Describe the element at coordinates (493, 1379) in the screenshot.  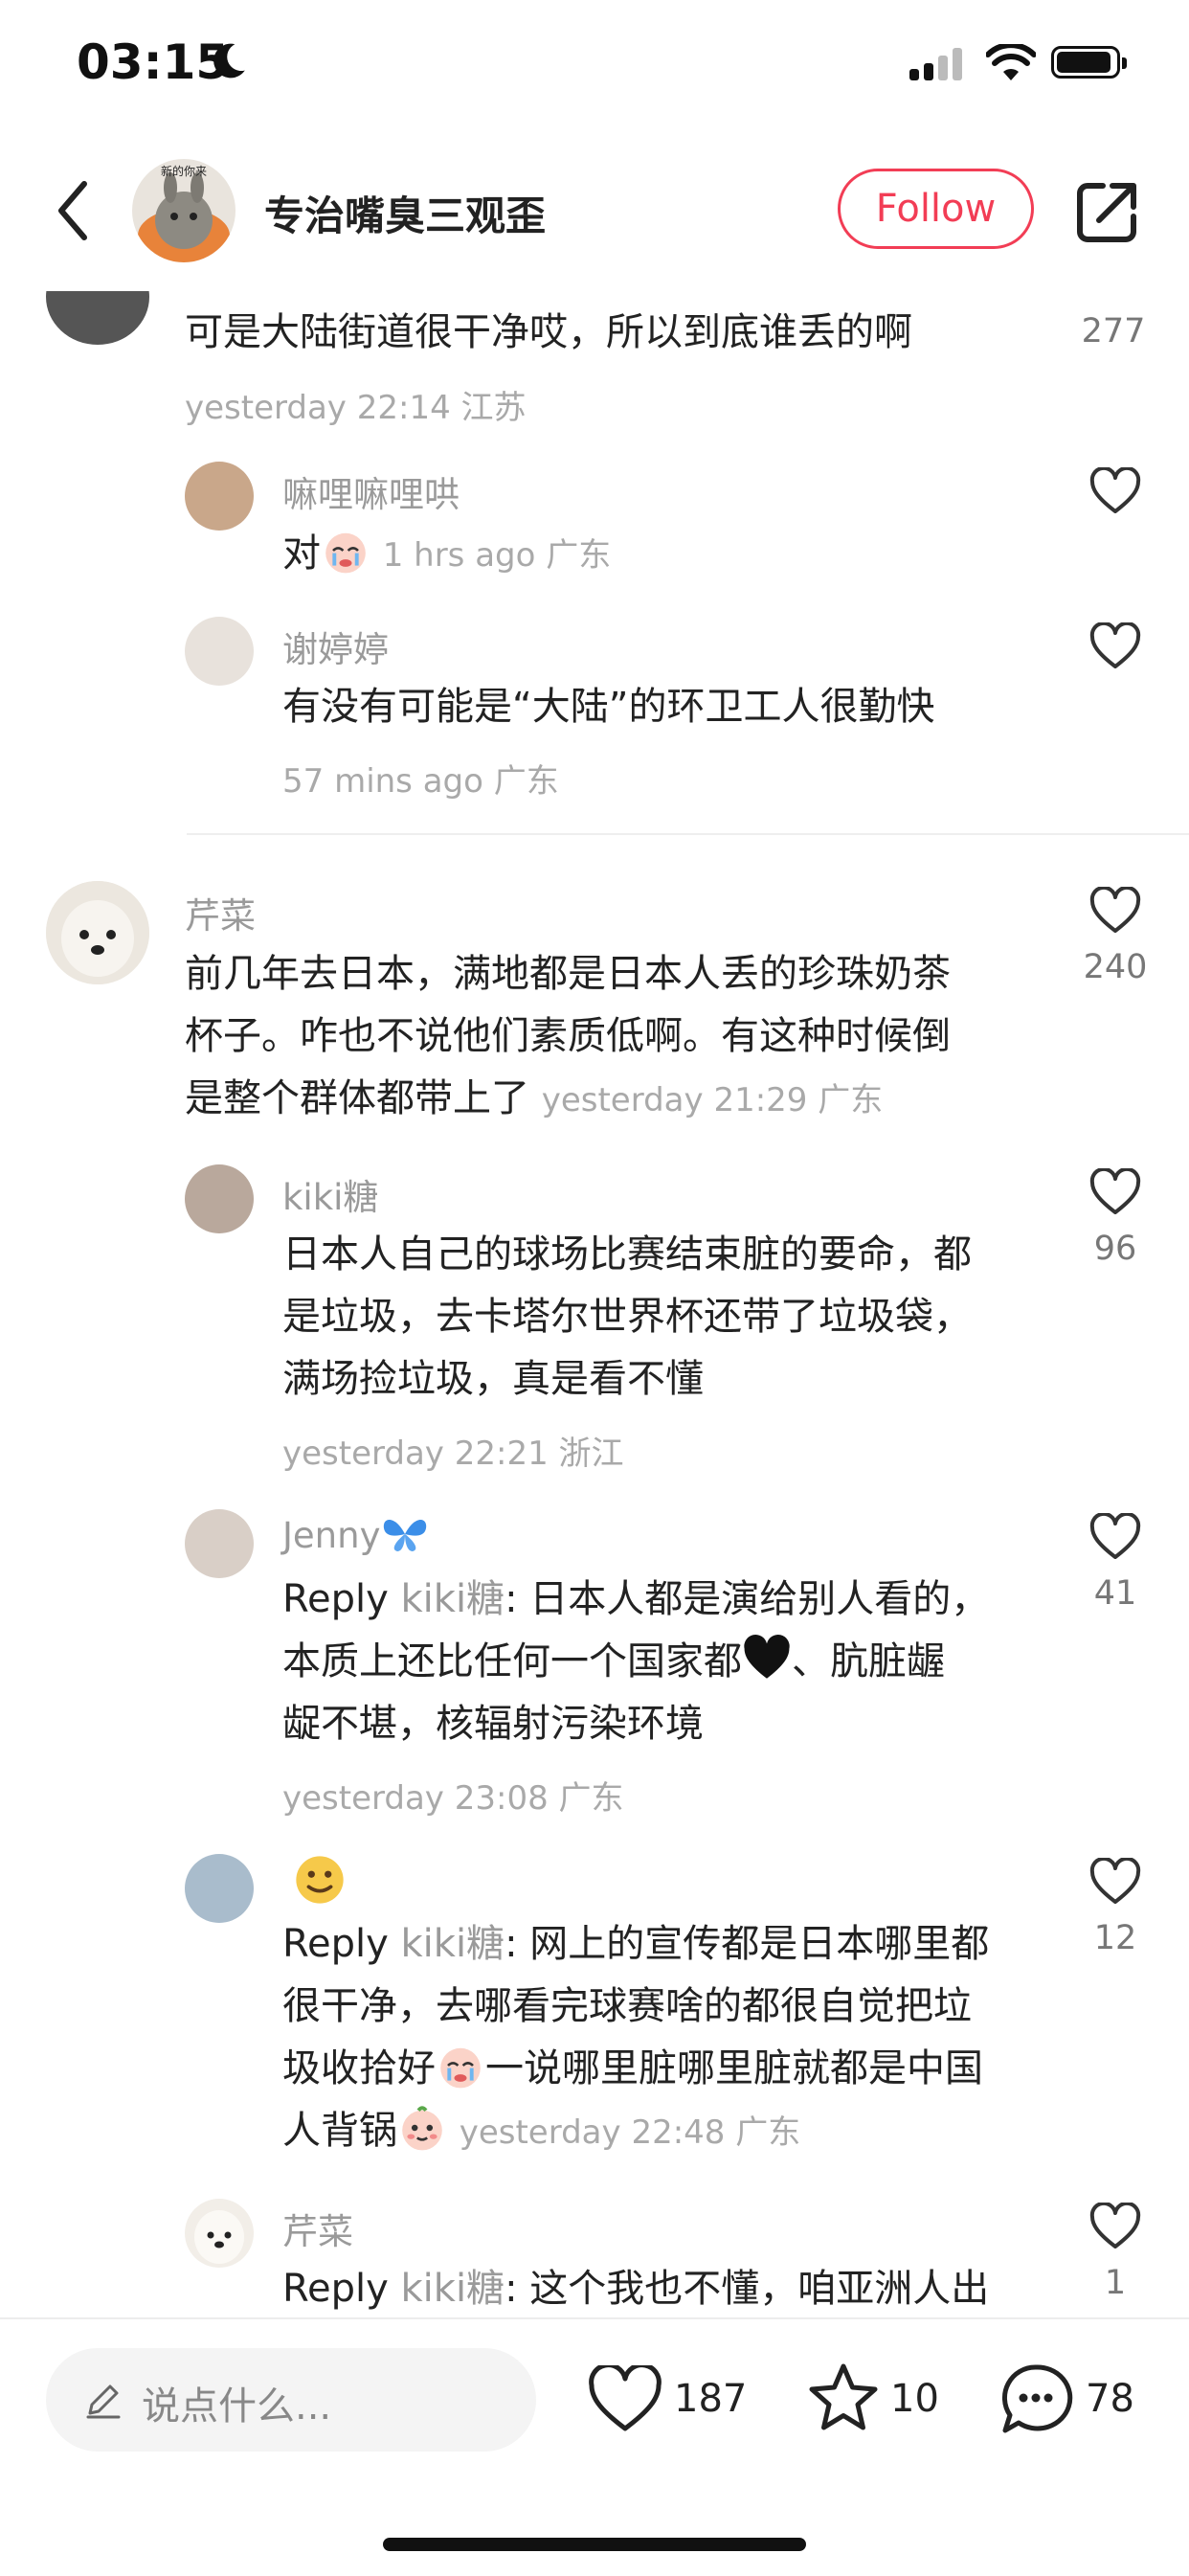
I see `reply-text-line-3: 满场捡垃圾，真是看不懂` at that location.